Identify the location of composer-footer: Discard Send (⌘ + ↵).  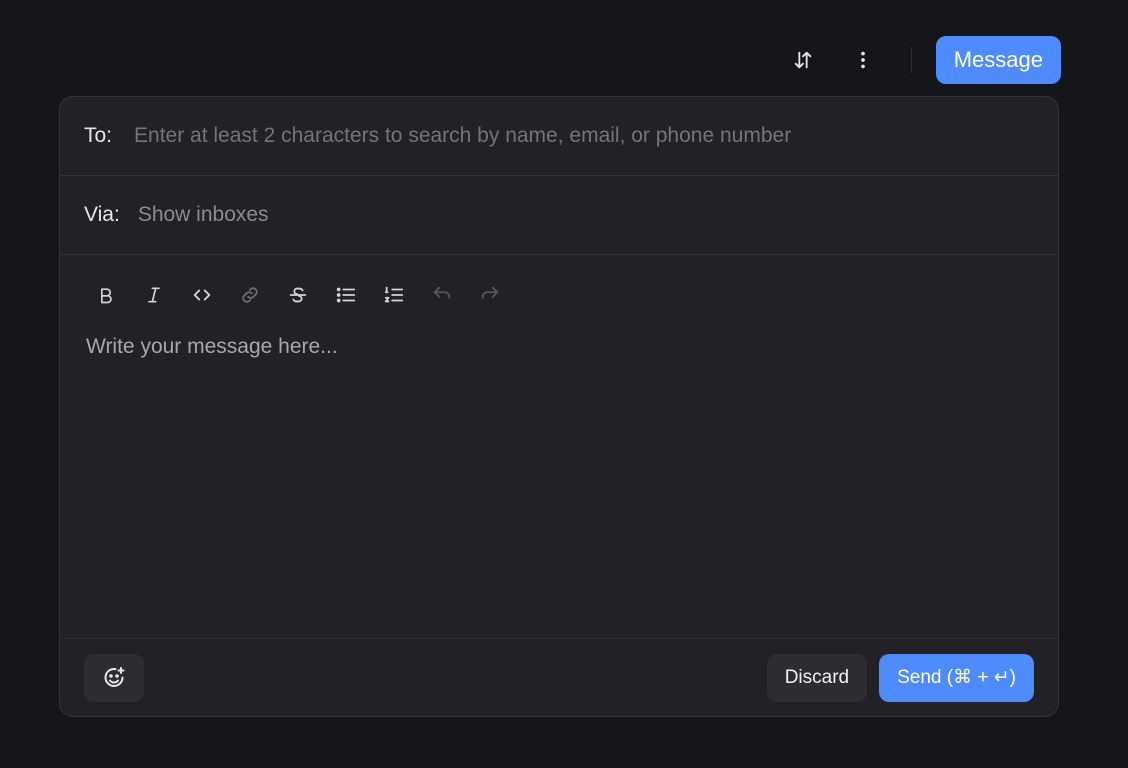
(559, 677).